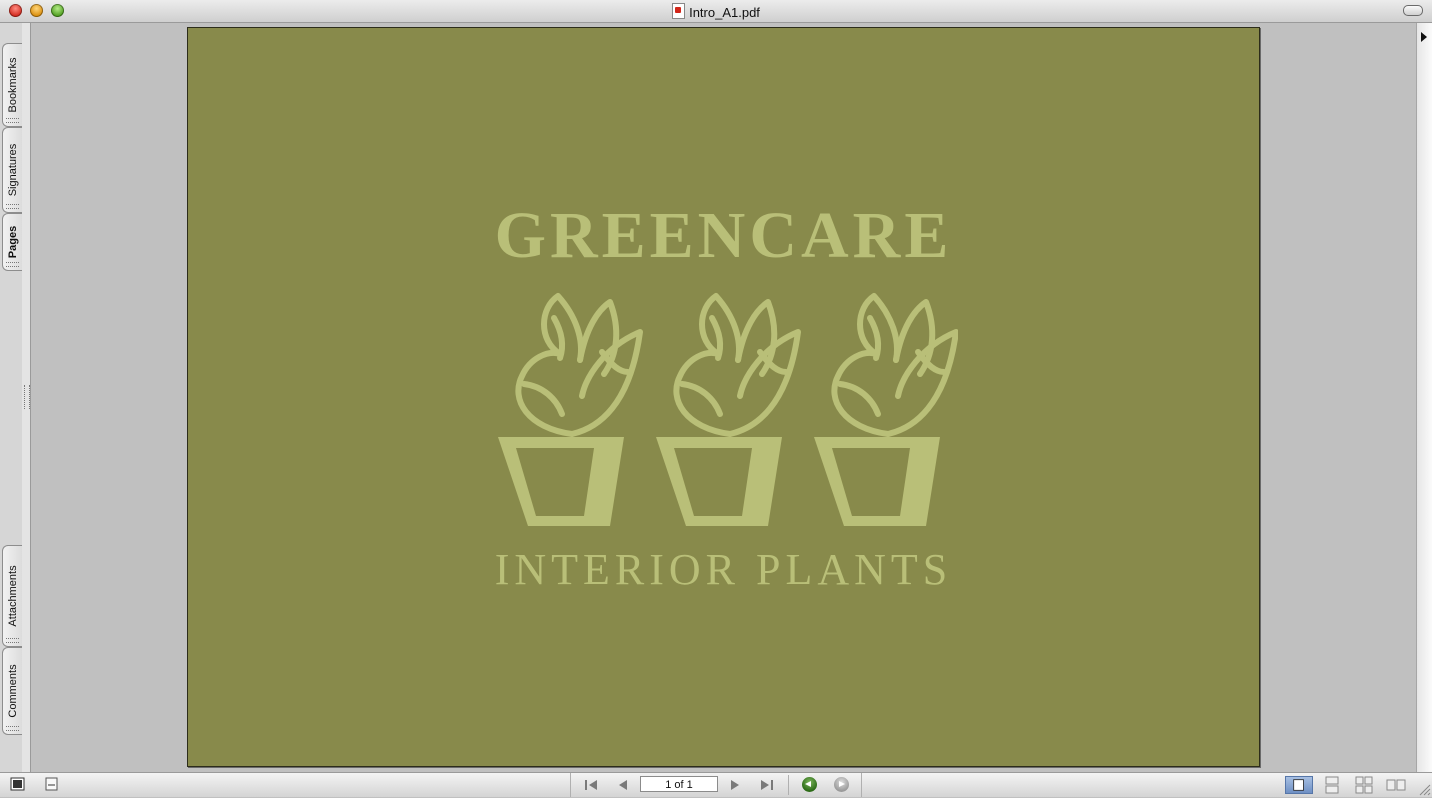 This screenshot has width=1432, height=798. Describe the element at coordinates (623, 785) in the screenshot. I see `previous-page-icon` at that location.